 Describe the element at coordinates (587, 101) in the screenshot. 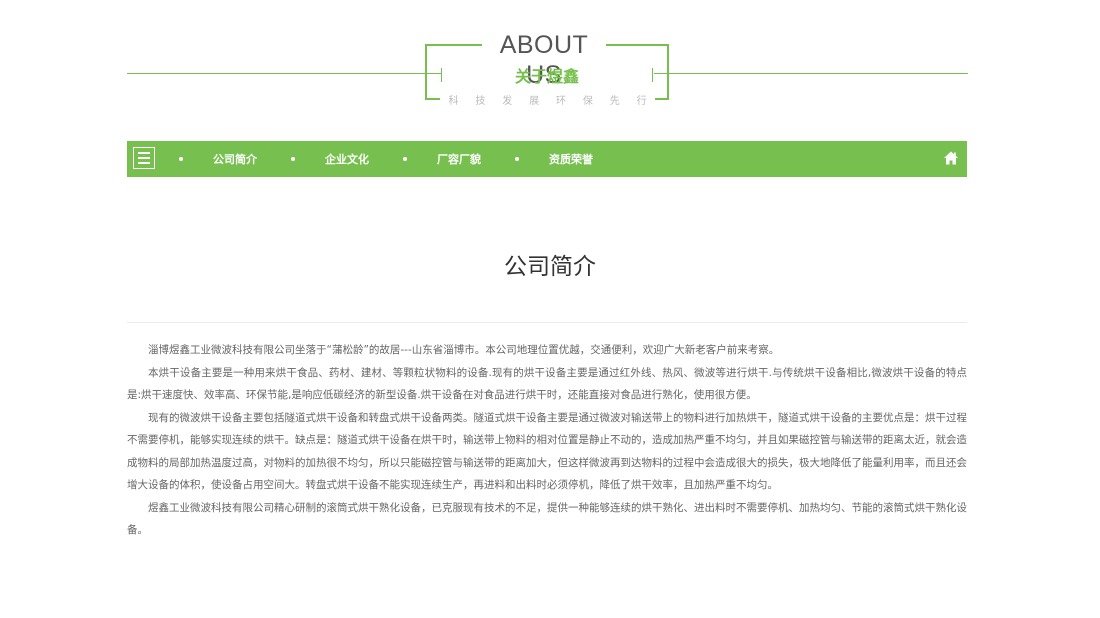

I see `slogan-char: 保` at that location.